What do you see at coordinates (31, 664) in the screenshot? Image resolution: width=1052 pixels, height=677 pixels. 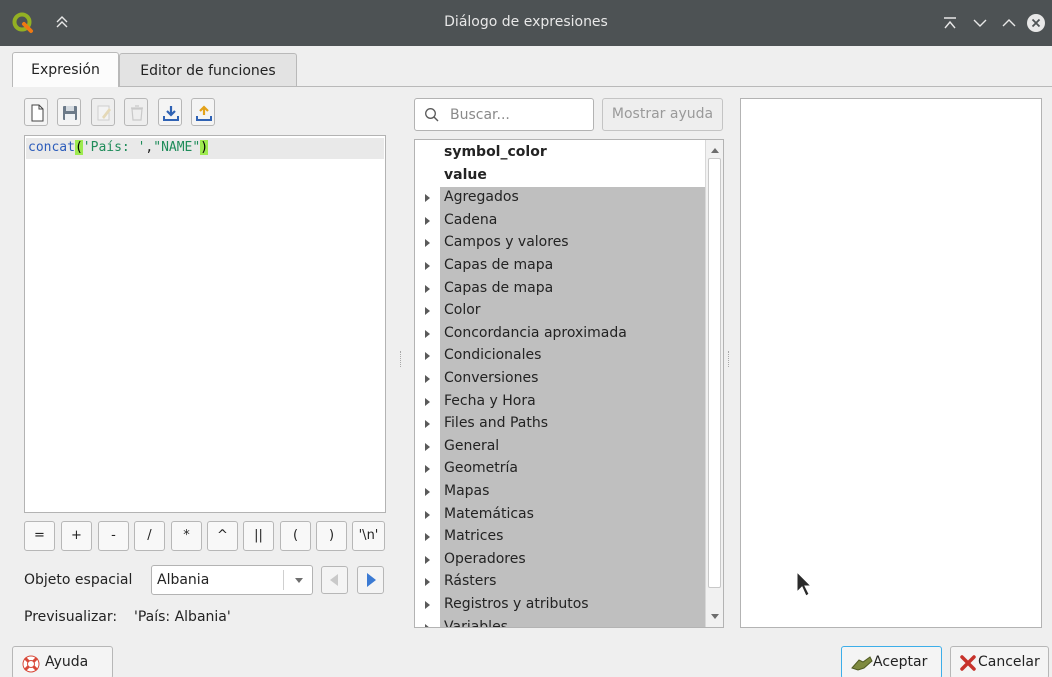 I see `help-lifebuoy-icon` at bounding box center [31, 664].